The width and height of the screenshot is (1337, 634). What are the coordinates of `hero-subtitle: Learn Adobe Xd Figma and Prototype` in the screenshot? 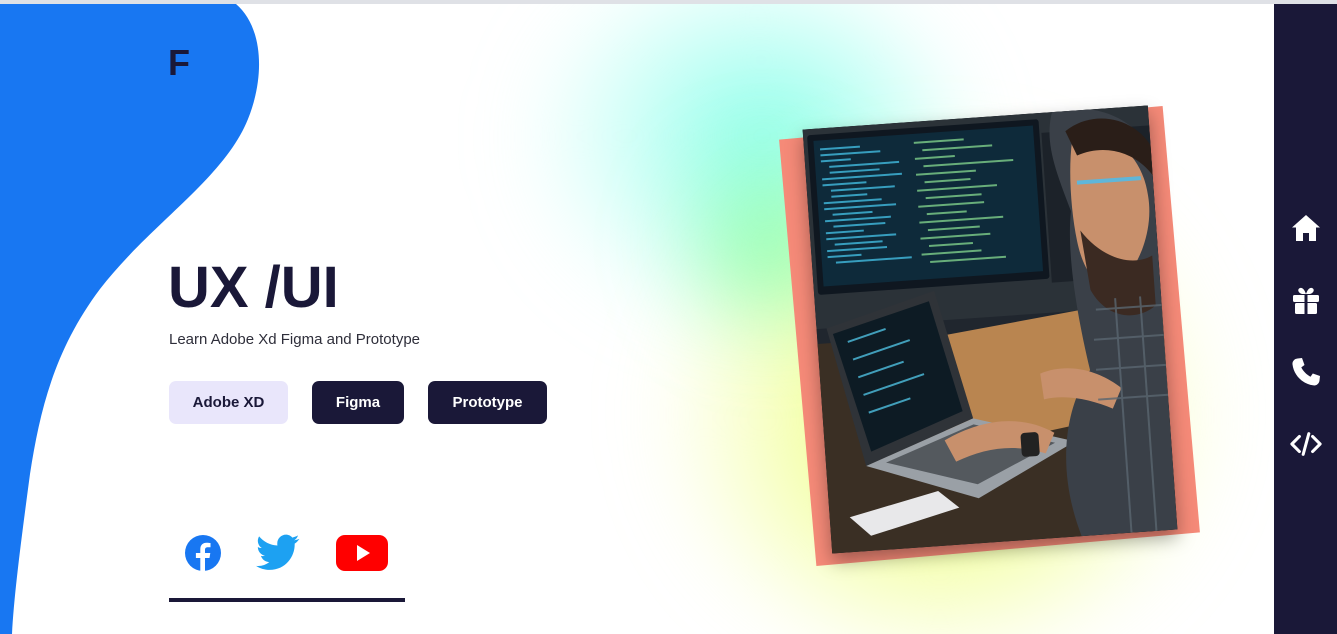 It's located at (295, 339).